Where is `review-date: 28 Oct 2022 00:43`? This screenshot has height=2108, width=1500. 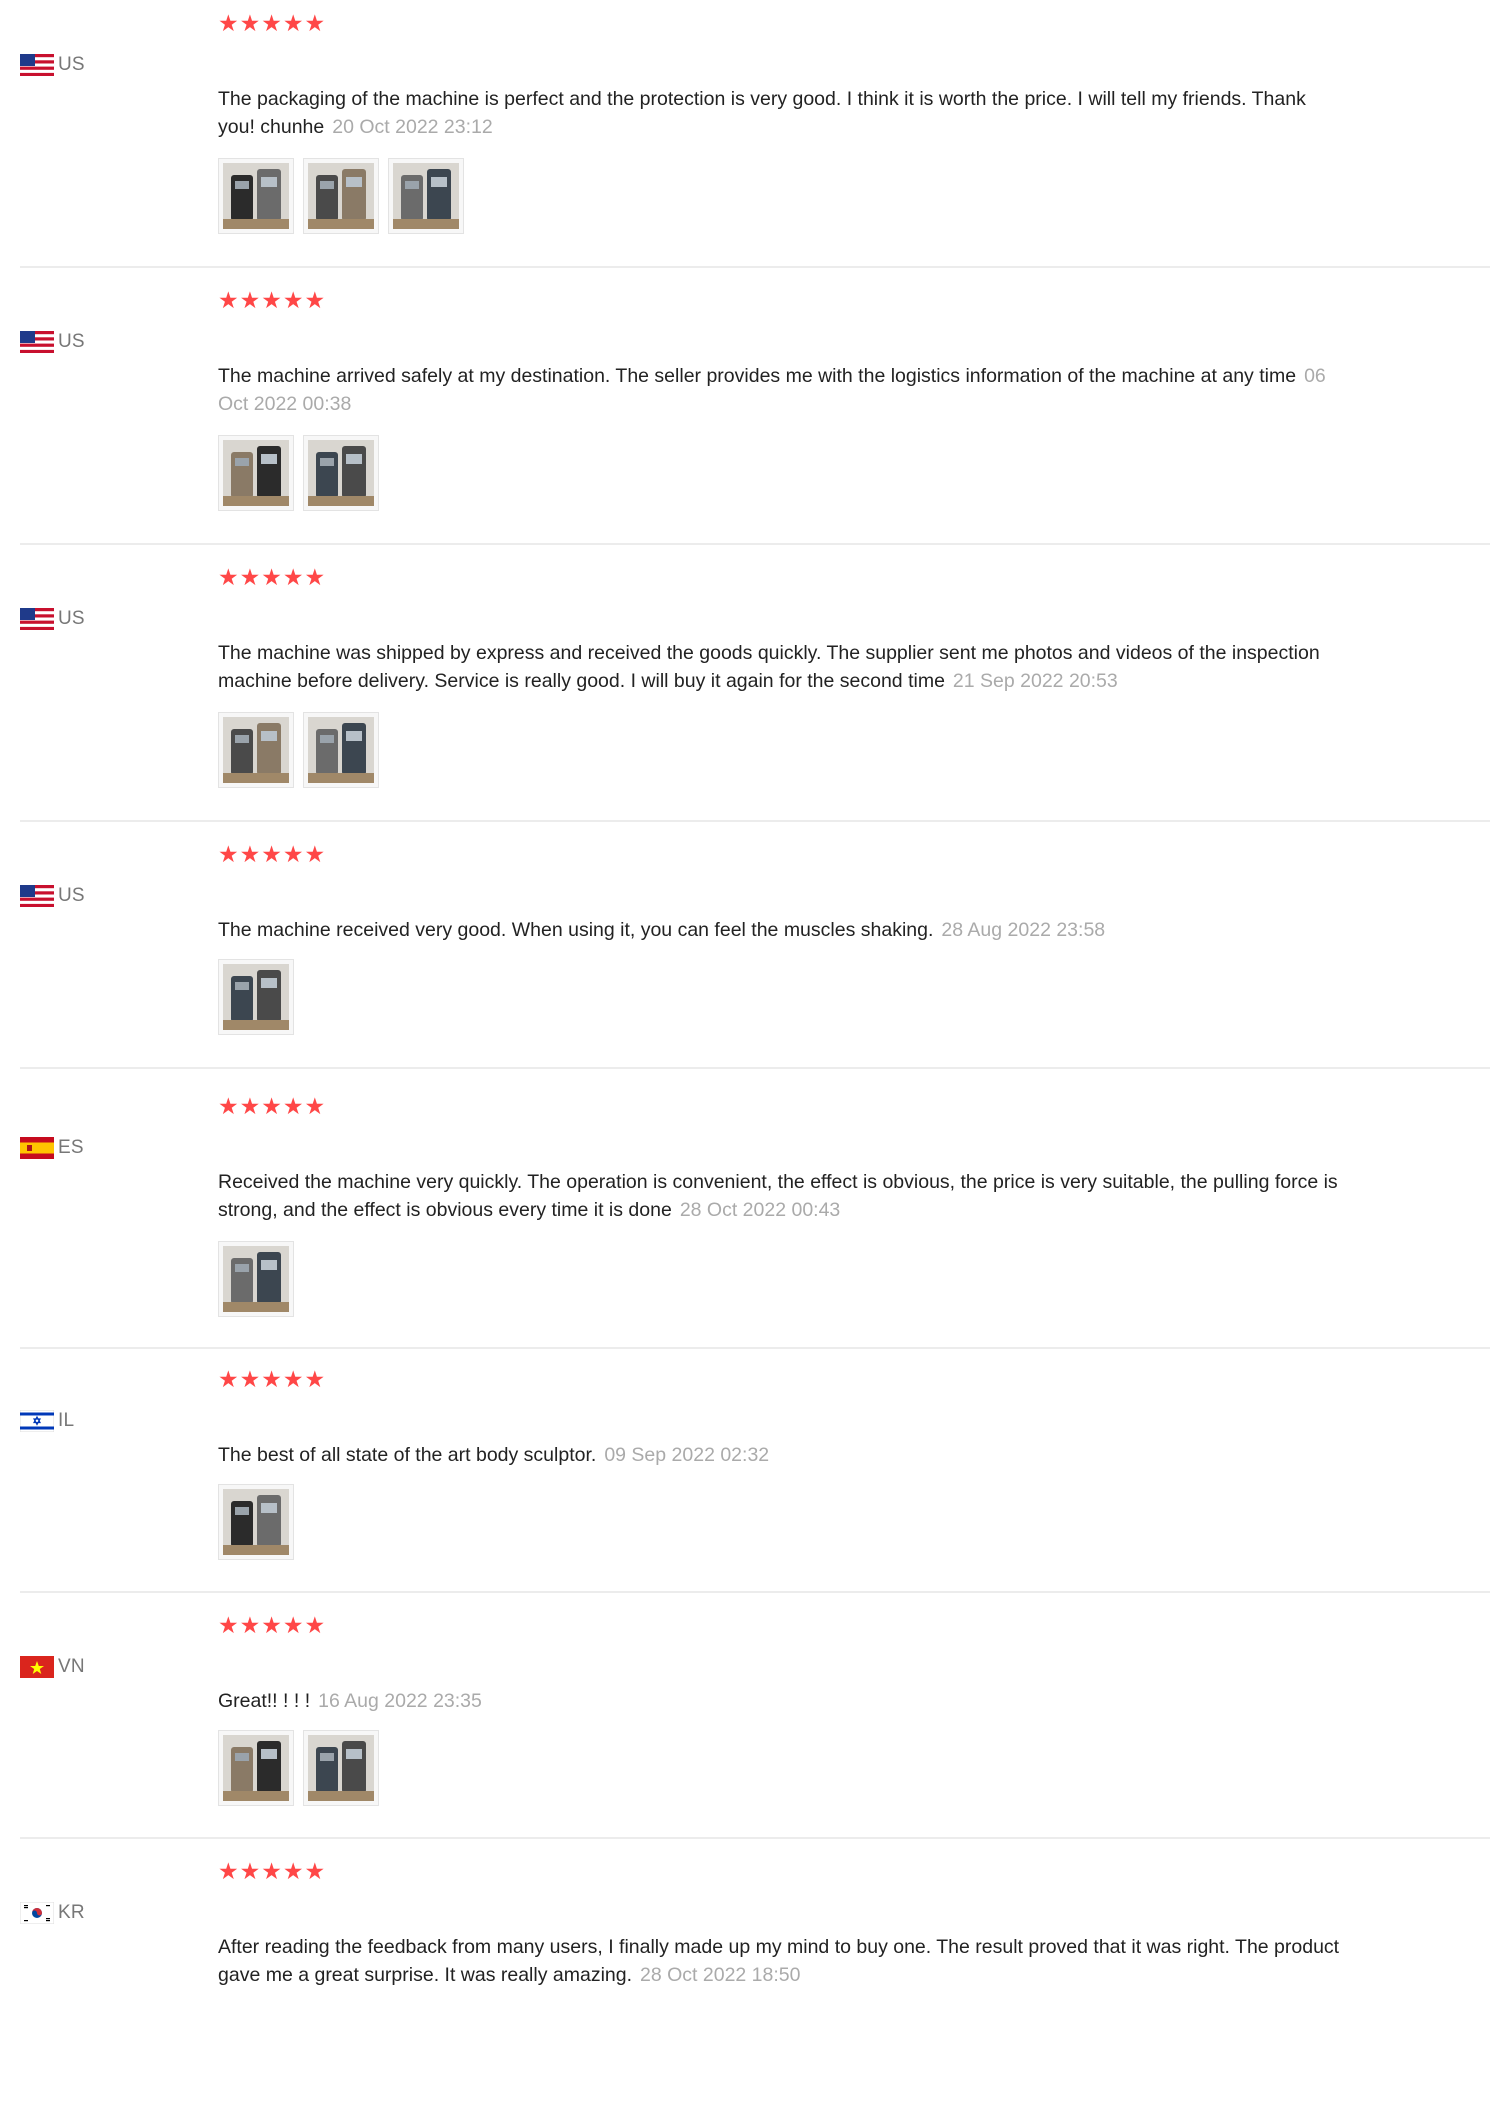
review-date: 28 Oct 2022 00:43 is located at coordinates (760, 1210).